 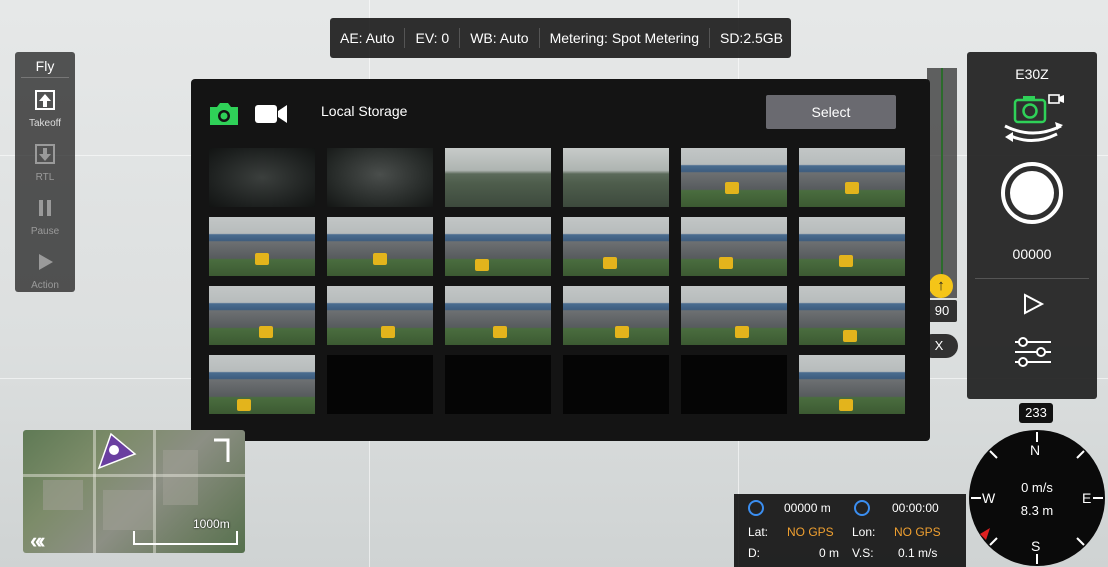 I want to click on pause-label: Pause, so click(x=45, y=231).